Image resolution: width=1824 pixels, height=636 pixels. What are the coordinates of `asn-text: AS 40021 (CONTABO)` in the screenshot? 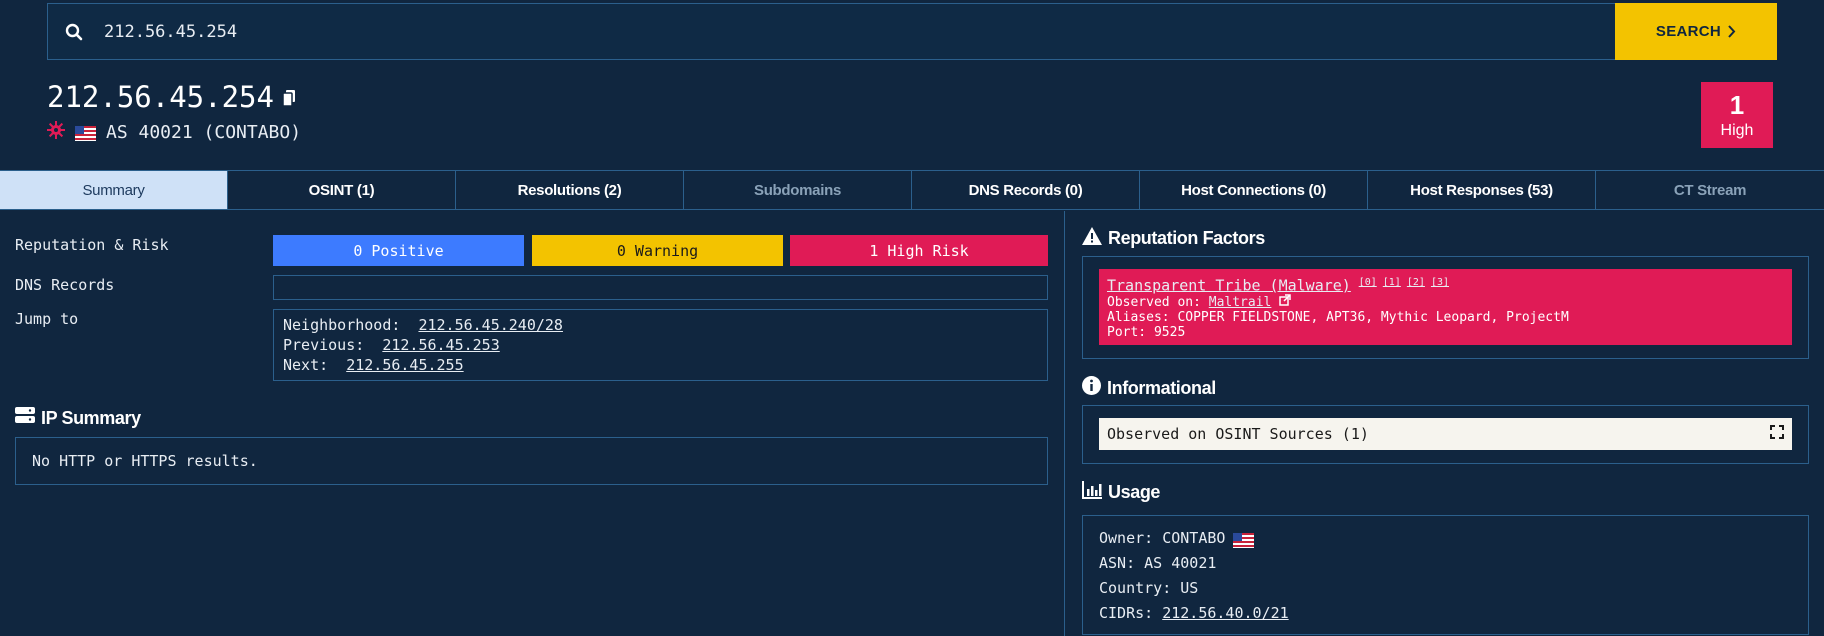 It's located at (204, 132).